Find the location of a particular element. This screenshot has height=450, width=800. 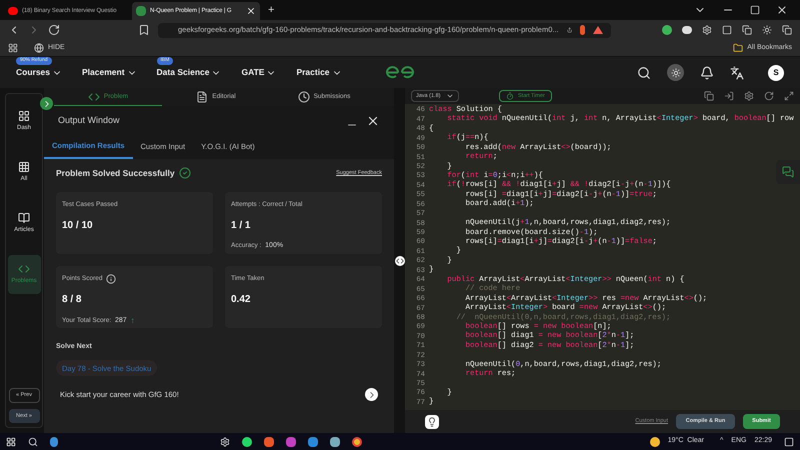

site-icon is located at coordinates (141, 11).